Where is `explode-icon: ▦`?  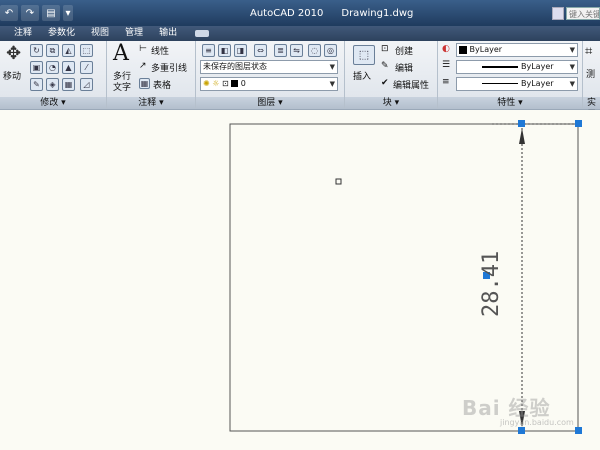 explode-icon: ▦ is located at coordinates (68, 84).